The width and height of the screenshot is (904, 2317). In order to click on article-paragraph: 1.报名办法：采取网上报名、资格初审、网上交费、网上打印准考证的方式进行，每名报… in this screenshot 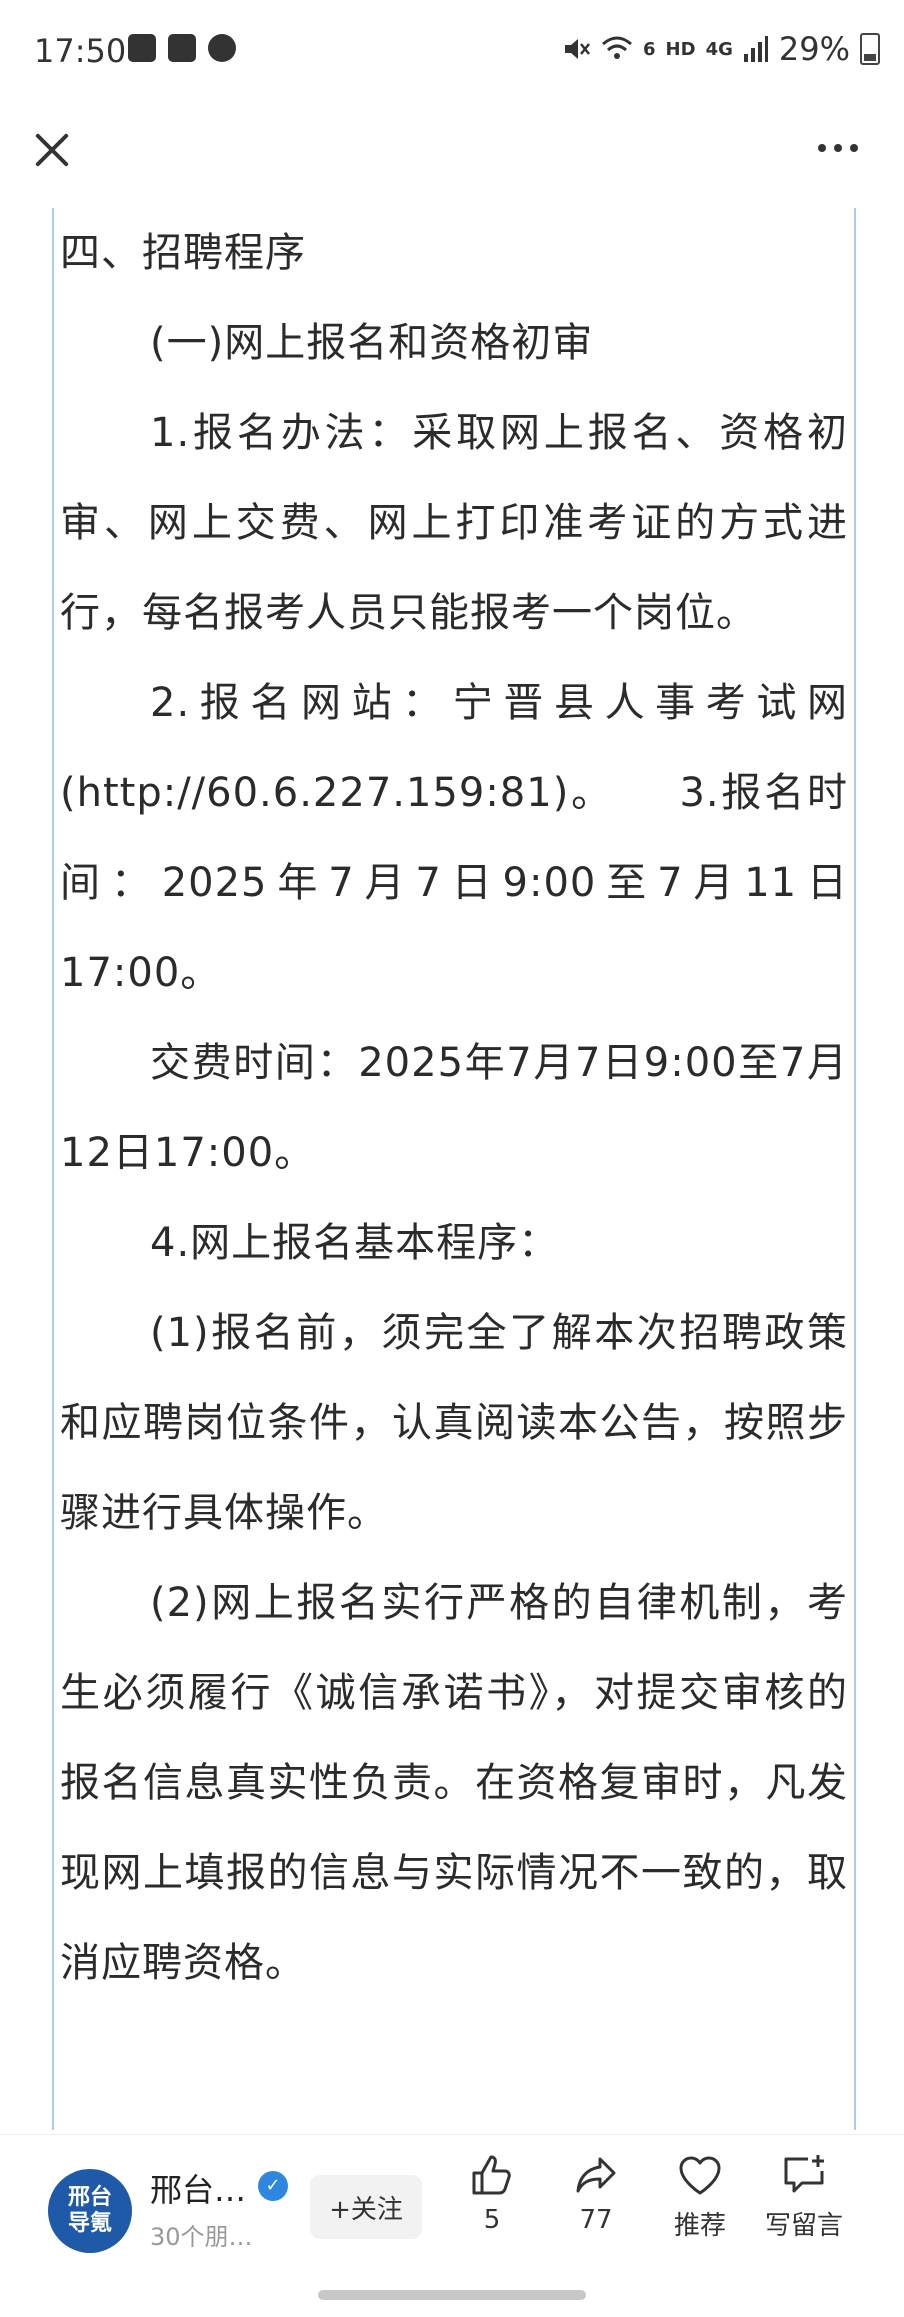, I will do `click(454, 523)`.